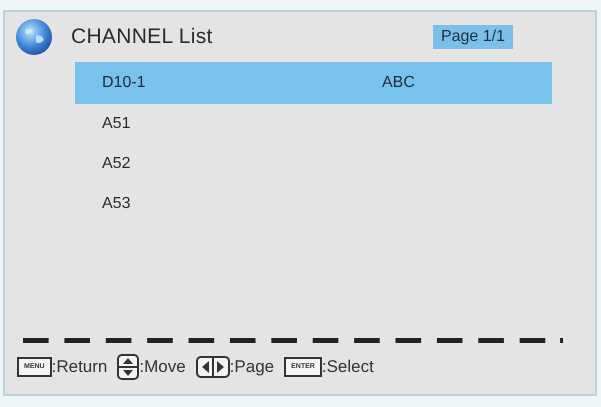 Image resolution: width=601 pixels, height=407 pixels. I want to click on channel-item: A51, so click(313, 124).